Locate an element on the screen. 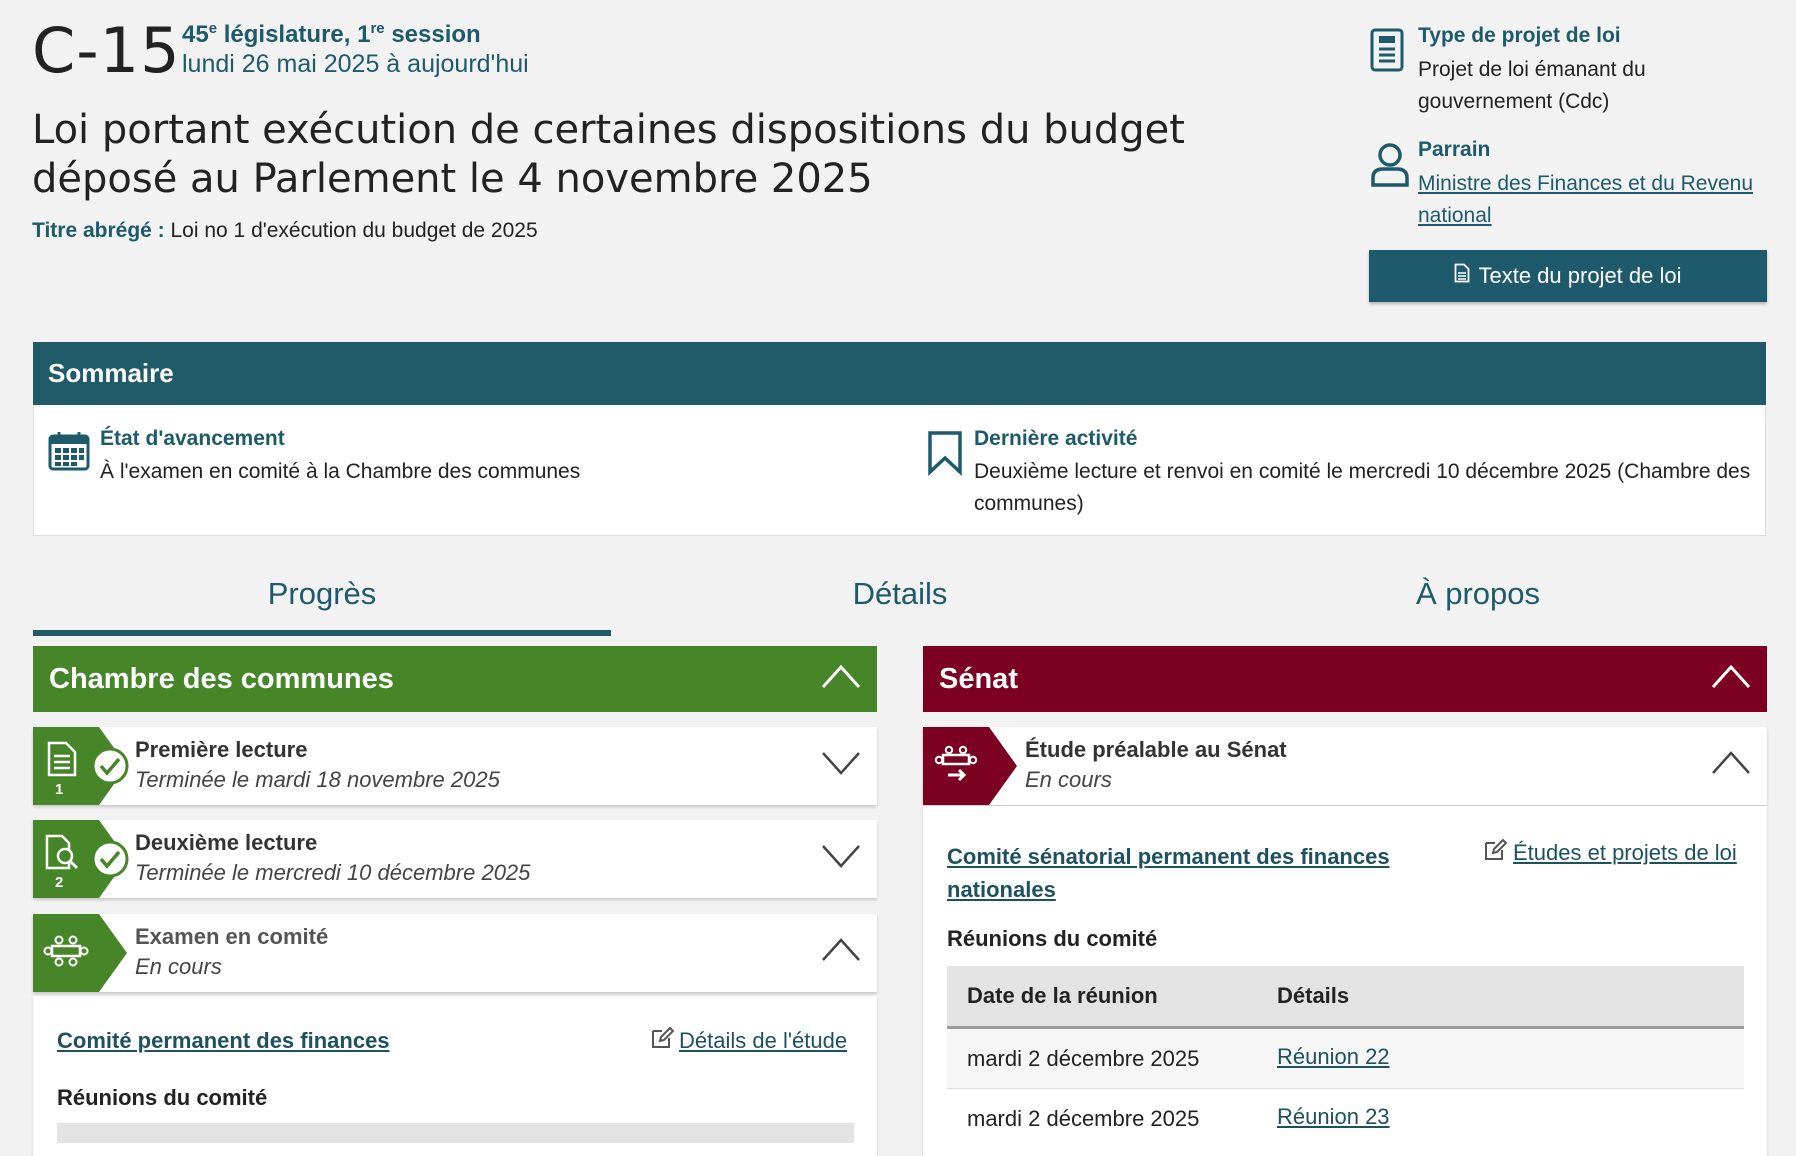 This screenshot has width=1796, height=1156. short-title-label: Titre abrégé : is located at coordinates (98, 230).